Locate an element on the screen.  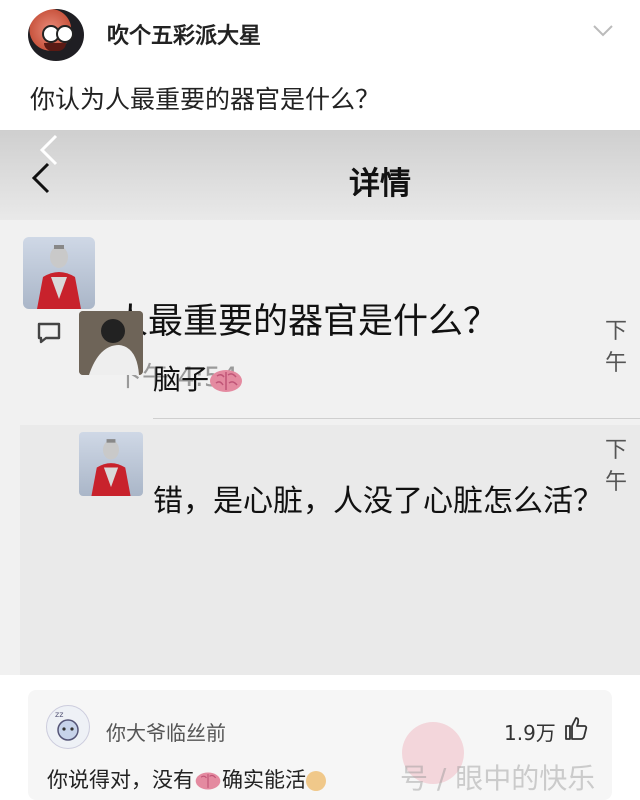
avatar-mouth is located at coordinates (55, 47).